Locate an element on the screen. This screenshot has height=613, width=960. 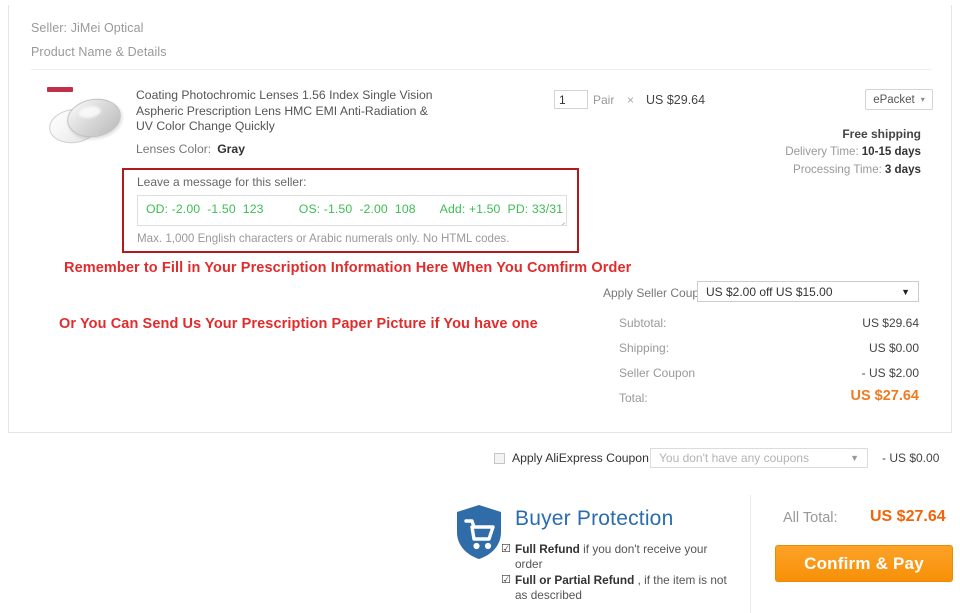
quantity-input is located at coordinates (571, 99).